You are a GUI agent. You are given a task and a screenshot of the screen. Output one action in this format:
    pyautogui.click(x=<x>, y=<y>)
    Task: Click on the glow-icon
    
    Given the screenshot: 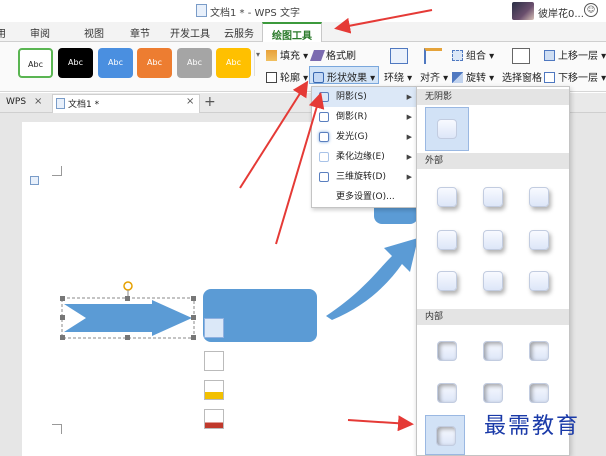 What is the action you would take?
    pyautogui.click(x=324, y=137)
    